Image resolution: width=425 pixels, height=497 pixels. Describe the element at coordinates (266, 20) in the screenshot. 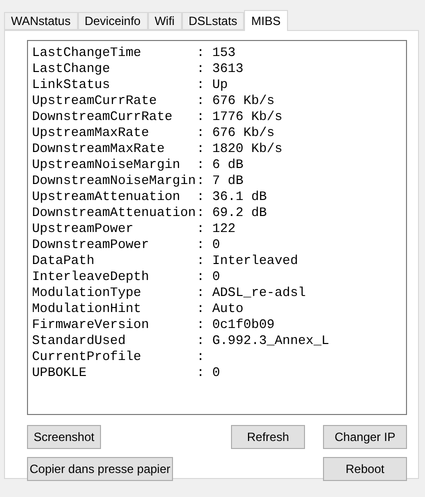

I see `tab: MIBS` at that location.